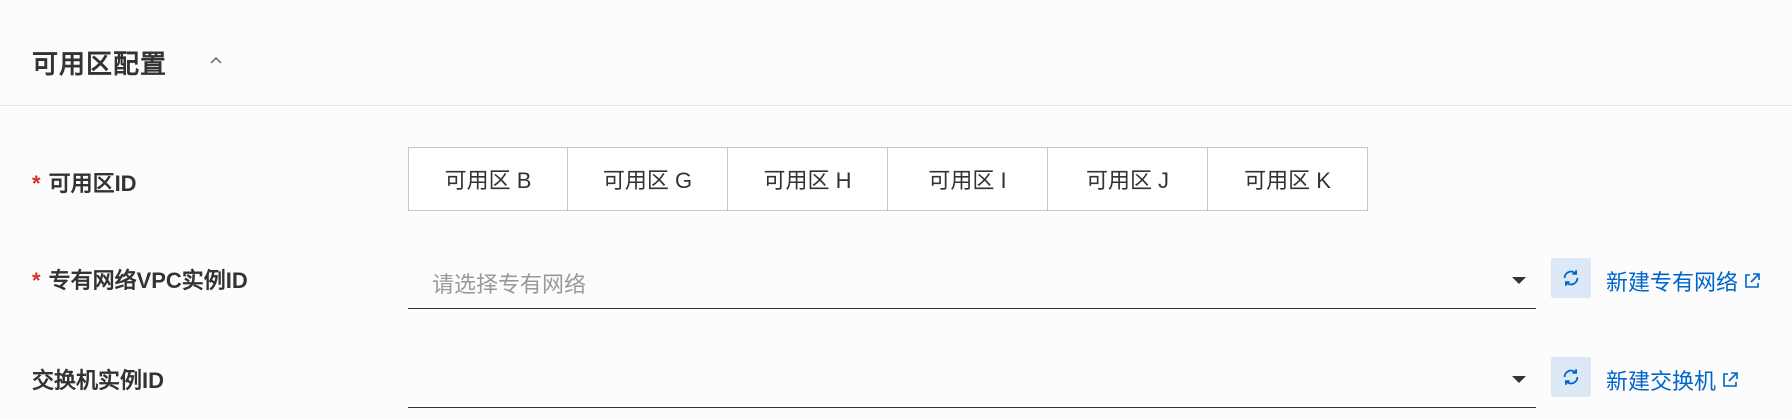 This screenshot has height=418, width=1792. Describe the element at coordinates (216, 60) in the screenshot. I see `chevron-up-icon` at that location.